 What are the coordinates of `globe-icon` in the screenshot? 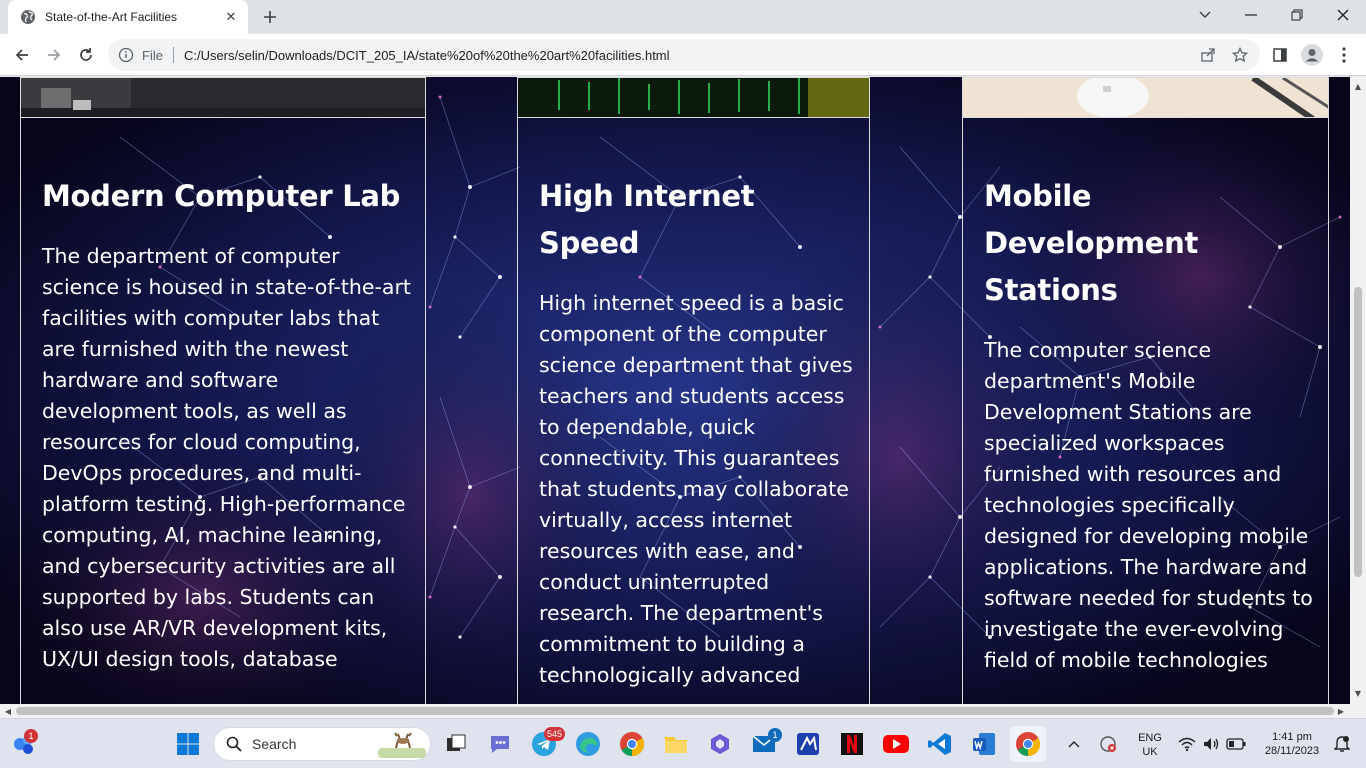 It's located at (28, 17).